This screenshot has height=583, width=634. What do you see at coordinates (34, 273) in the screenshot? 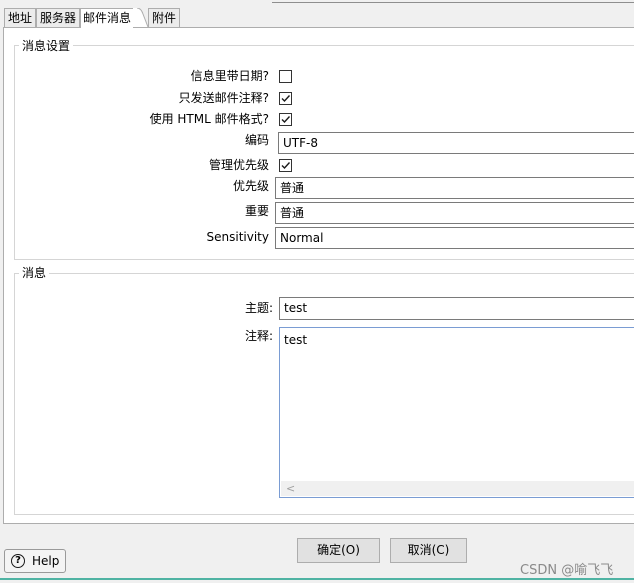
I see `message-group-title: 消息` at bounding box center [34, 273].